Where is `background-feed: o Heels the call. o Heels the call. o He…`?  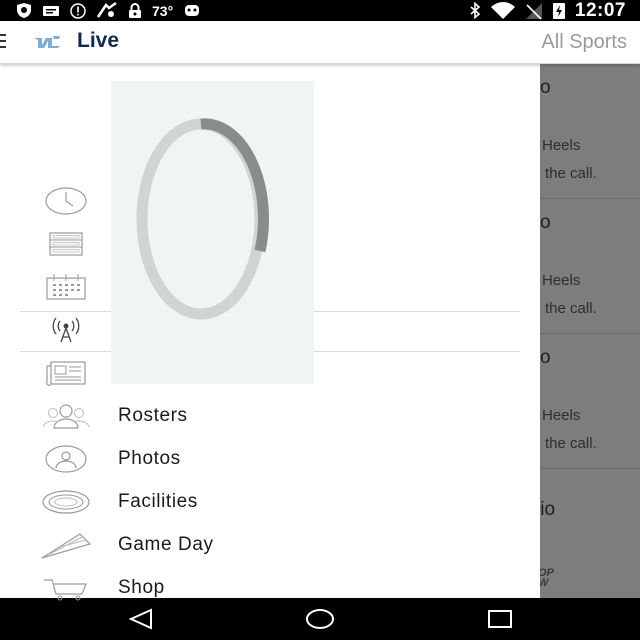
background-feed: o Heels the call. o Heels the call. o He… is located at coordinates (590, 330).